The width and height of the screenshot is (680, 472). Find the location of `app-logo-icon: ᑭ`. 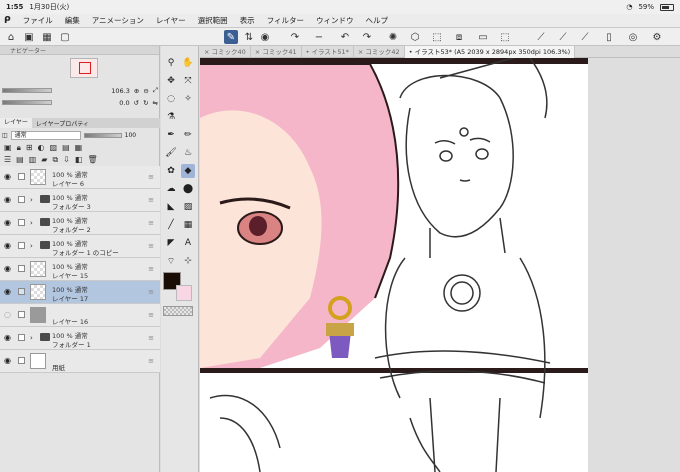

app-logo-icon: ᑭ is located at coordinates (7, 21).